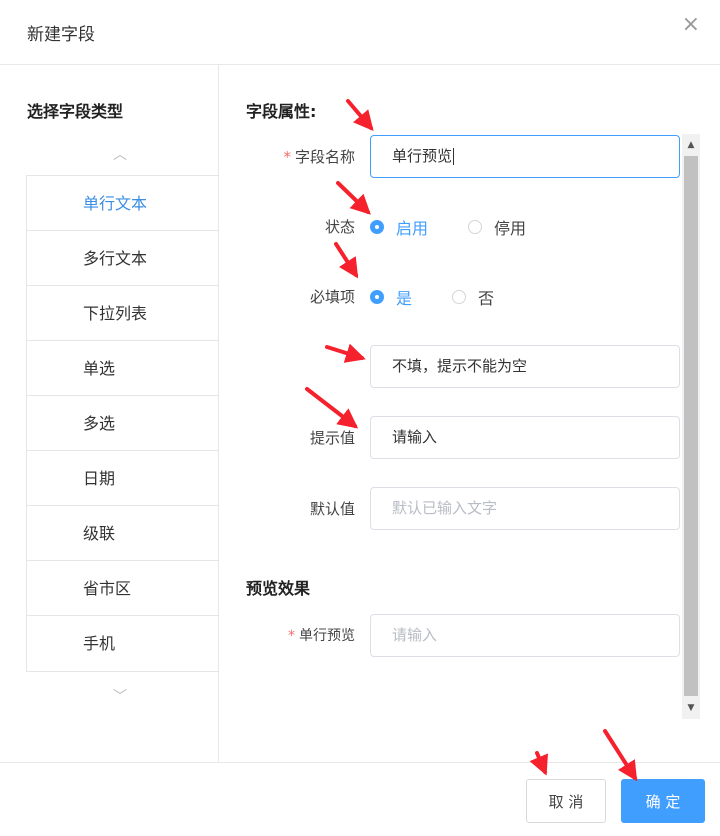 The image size is (720, 836). Describe the element at coordinates (691, 708) in the screenshot. I see `scroll-down-arrow-icon: ▼` at that location.